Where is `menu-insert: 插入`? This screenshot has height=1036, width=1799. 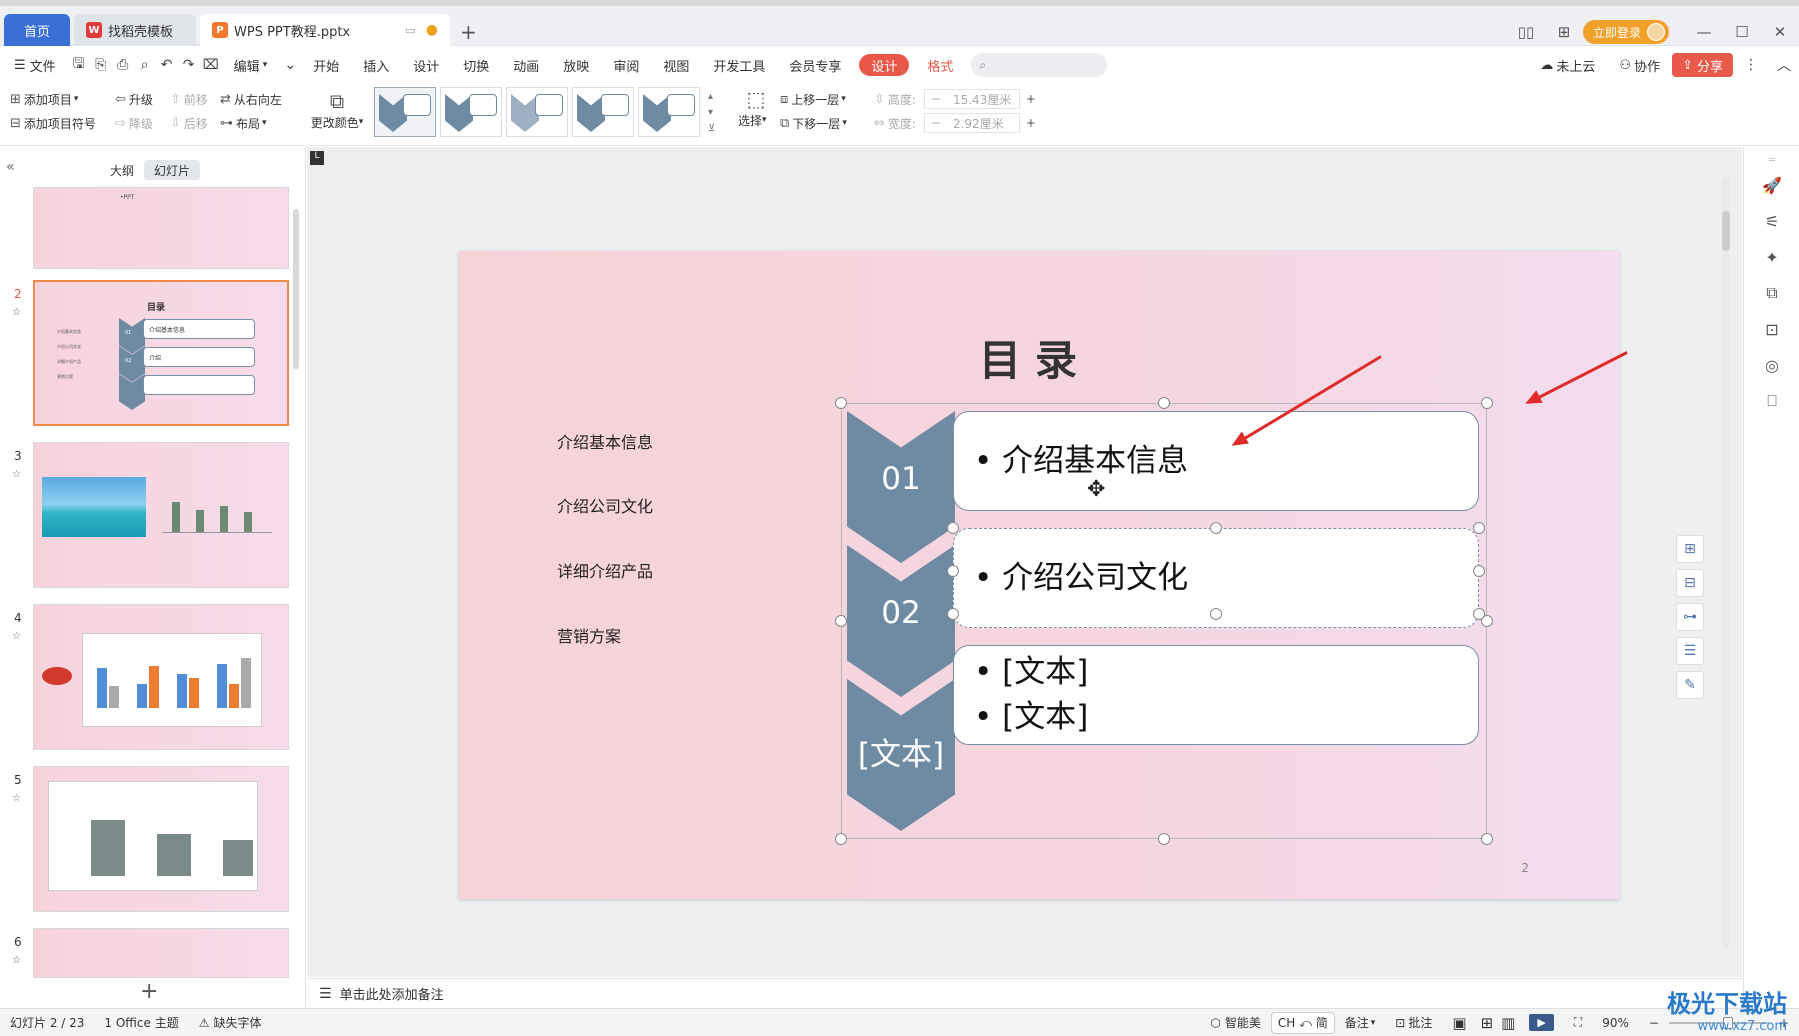 menu-insert: 插入 is located at coordinates (376, 65).